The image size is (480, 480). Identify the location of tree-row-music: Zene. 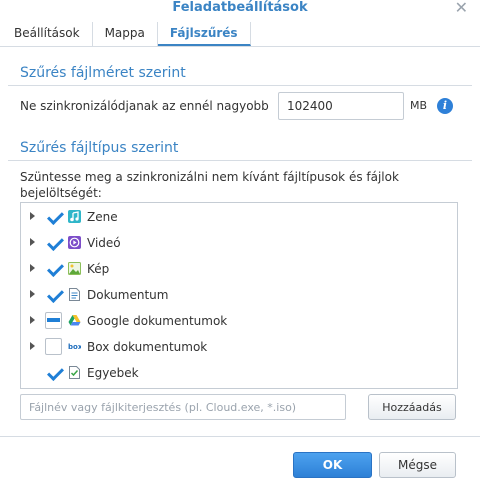
(239, 217).